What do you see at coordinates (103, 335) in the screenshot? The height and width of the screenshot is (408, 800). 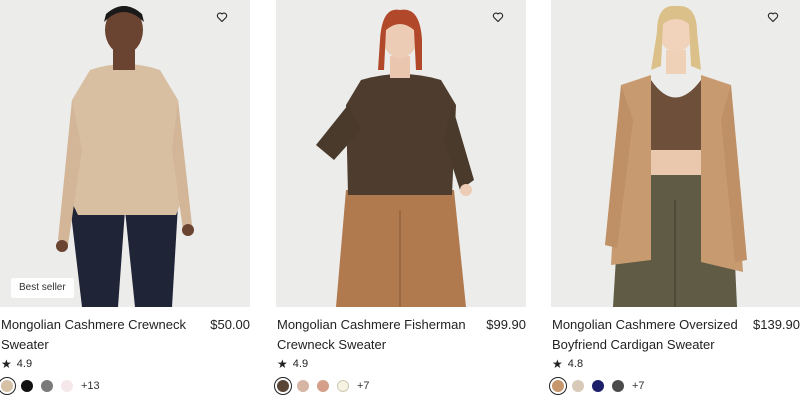 I see `product-title: Mongolian Cashmere Crewneck Sweater` at bounding box center [103, 335].